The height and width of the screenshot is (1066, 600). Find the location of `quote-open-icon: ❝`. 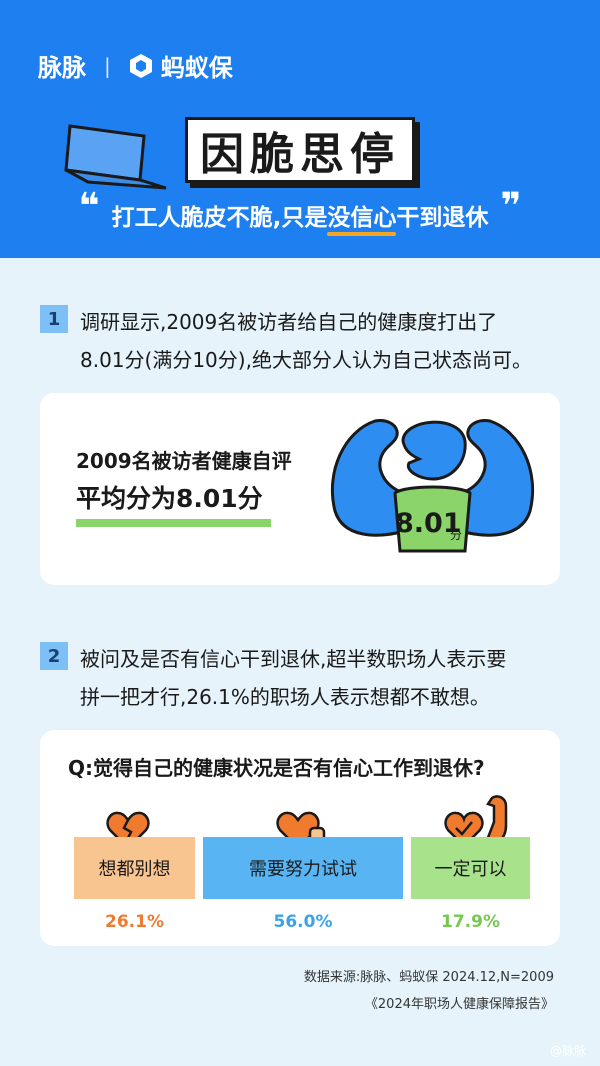

quote-open-icon: ❝ is located at coordinates (89, 206).